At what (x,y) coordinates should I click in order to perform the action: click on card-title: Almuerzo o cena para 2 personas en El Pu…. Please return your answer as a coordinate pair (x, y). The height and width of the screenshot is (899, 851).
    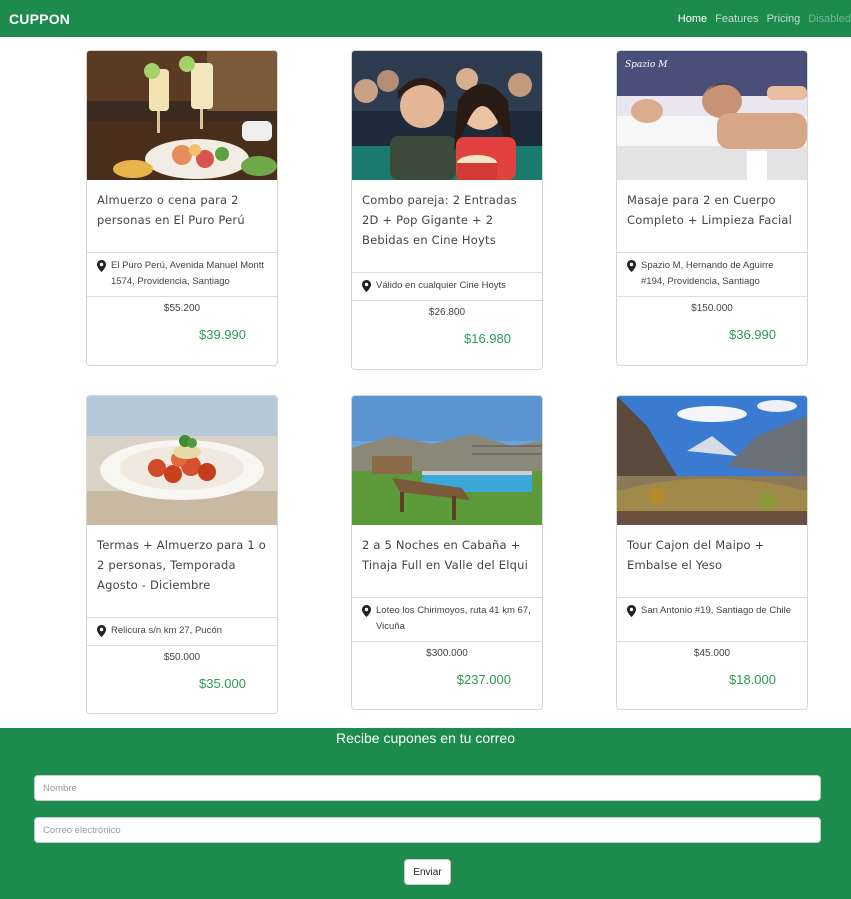
    Looking at the image, I should click on (182, 216).